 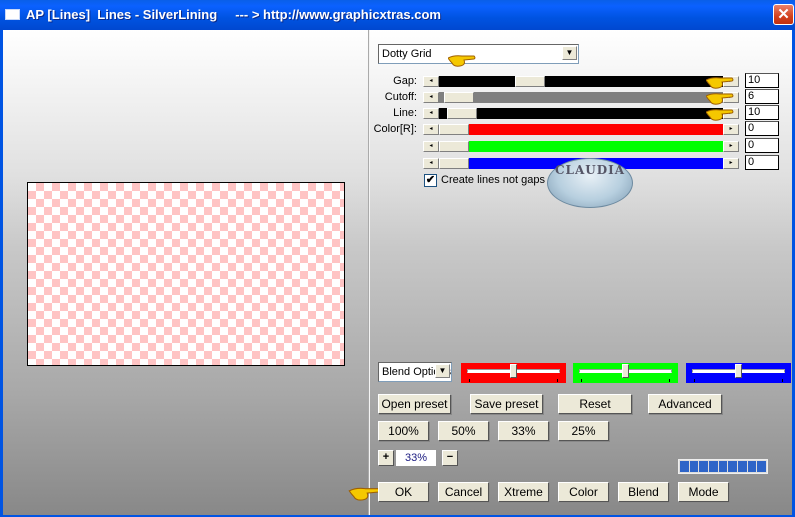 What do you see at coordinates (685, 404) in the screenshot?
I see `advanced-button: Advanced` at bounding box center [685, 404].